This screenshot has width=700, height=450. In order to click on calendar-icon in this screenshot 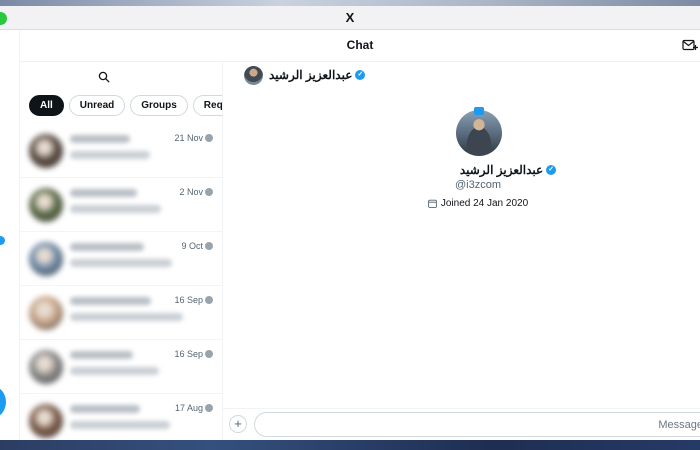, I will do `click(432, 203)`.